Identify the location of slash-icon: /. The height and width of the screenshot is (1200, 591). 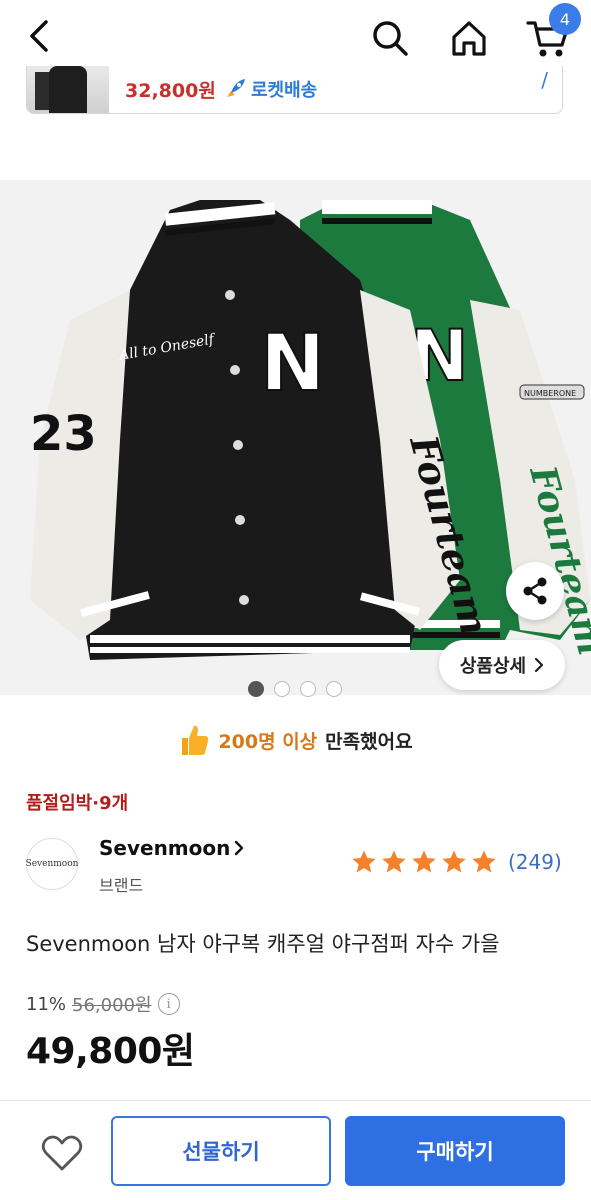
(544, 80).